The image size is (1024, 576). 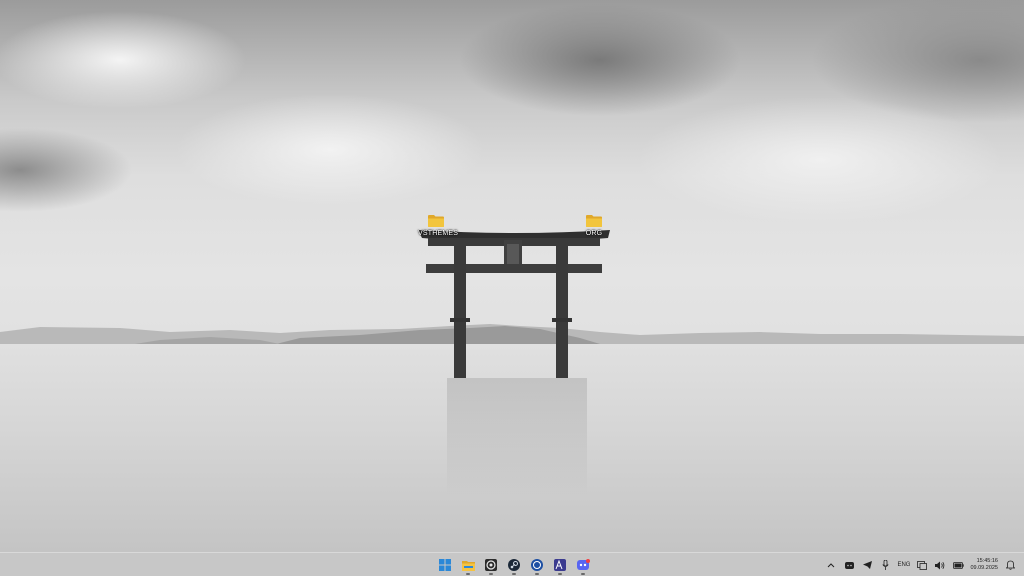 I want to click on taskbar-app-blue, so click(x=537, y=565).